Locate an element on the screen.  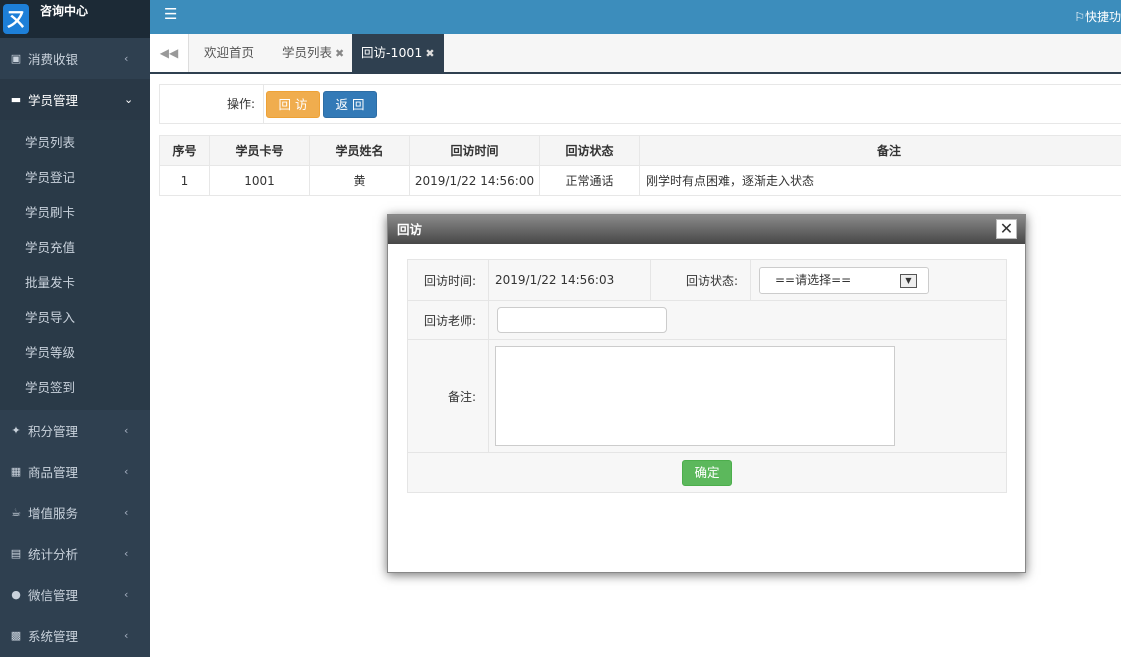
submenu-item-batch-card: 批量发卡 is located at coordinates (75, 282).